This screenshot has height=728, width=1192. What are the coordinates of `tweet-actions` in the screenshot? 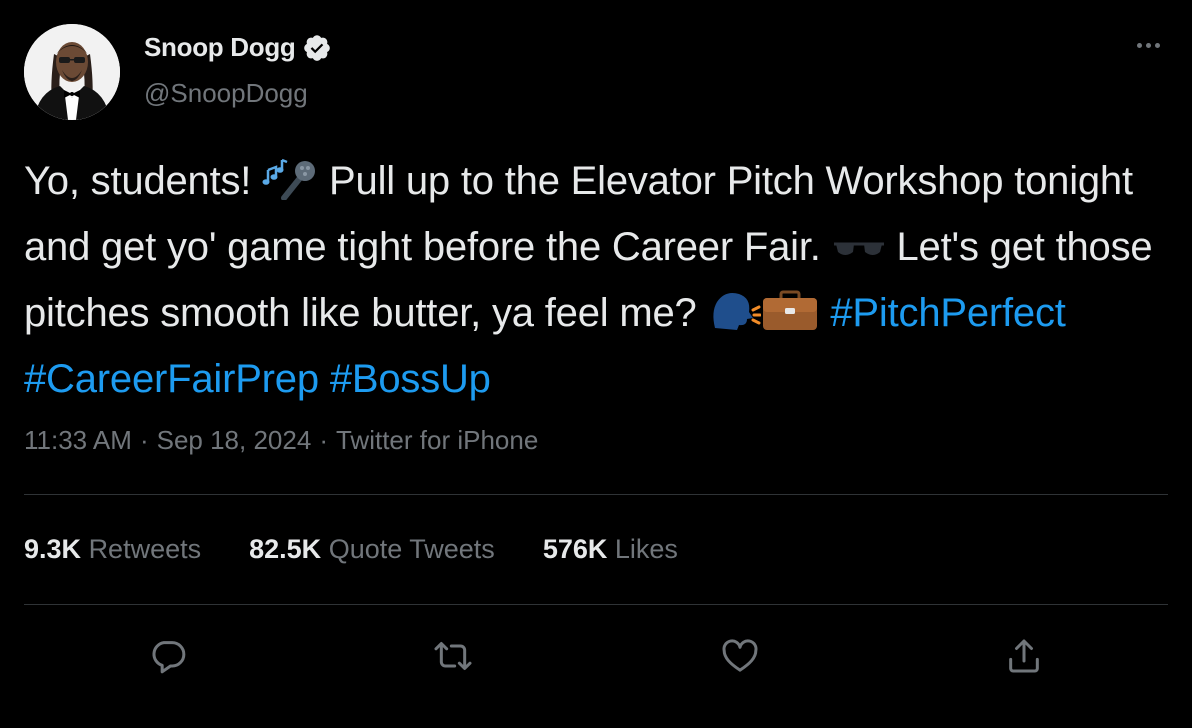 It's located at (596, 656).